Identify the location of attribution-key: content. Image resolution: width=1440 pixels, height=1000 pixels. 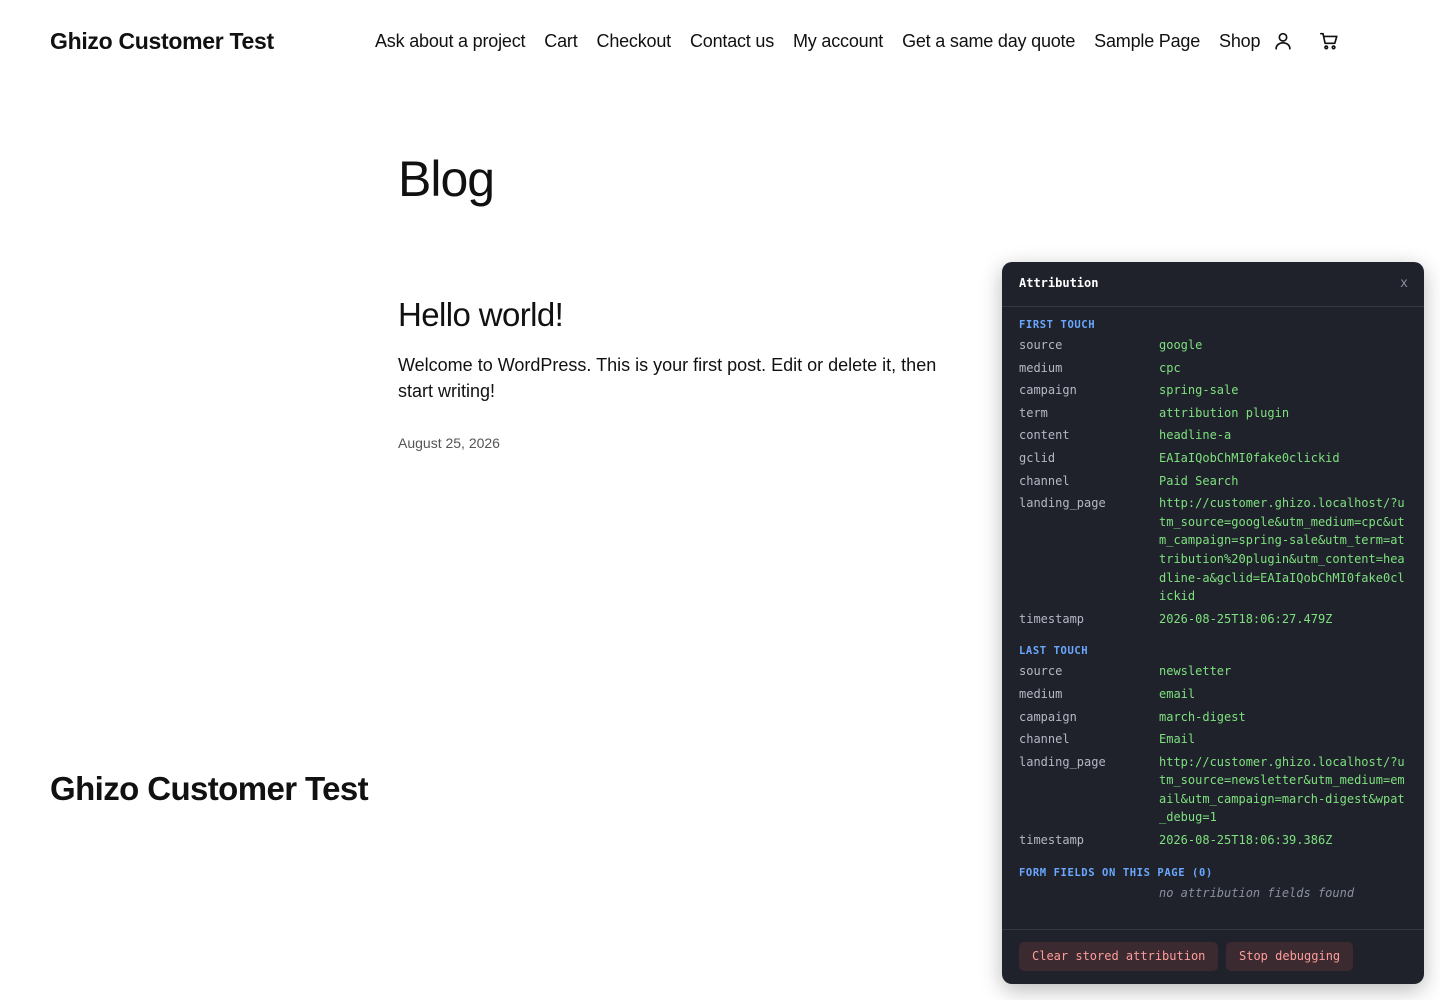
(1044, 435).